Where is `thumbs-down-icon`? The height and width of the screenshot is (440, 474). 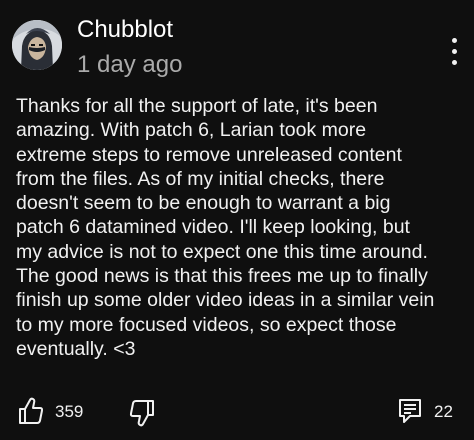
thumbs-down-icon is located at coordinates (141, 413).